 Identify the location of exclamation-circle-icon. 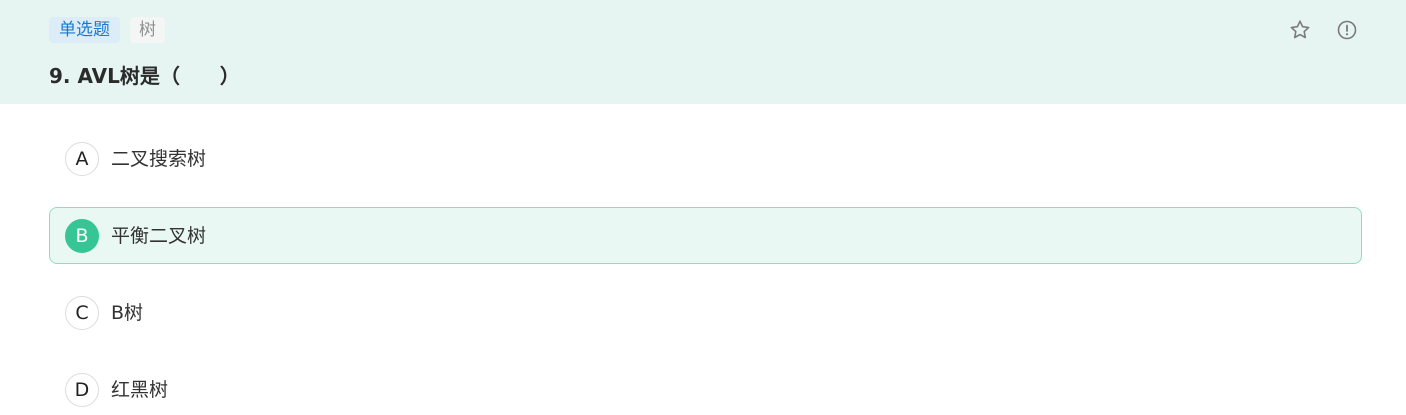
(1347, 30).